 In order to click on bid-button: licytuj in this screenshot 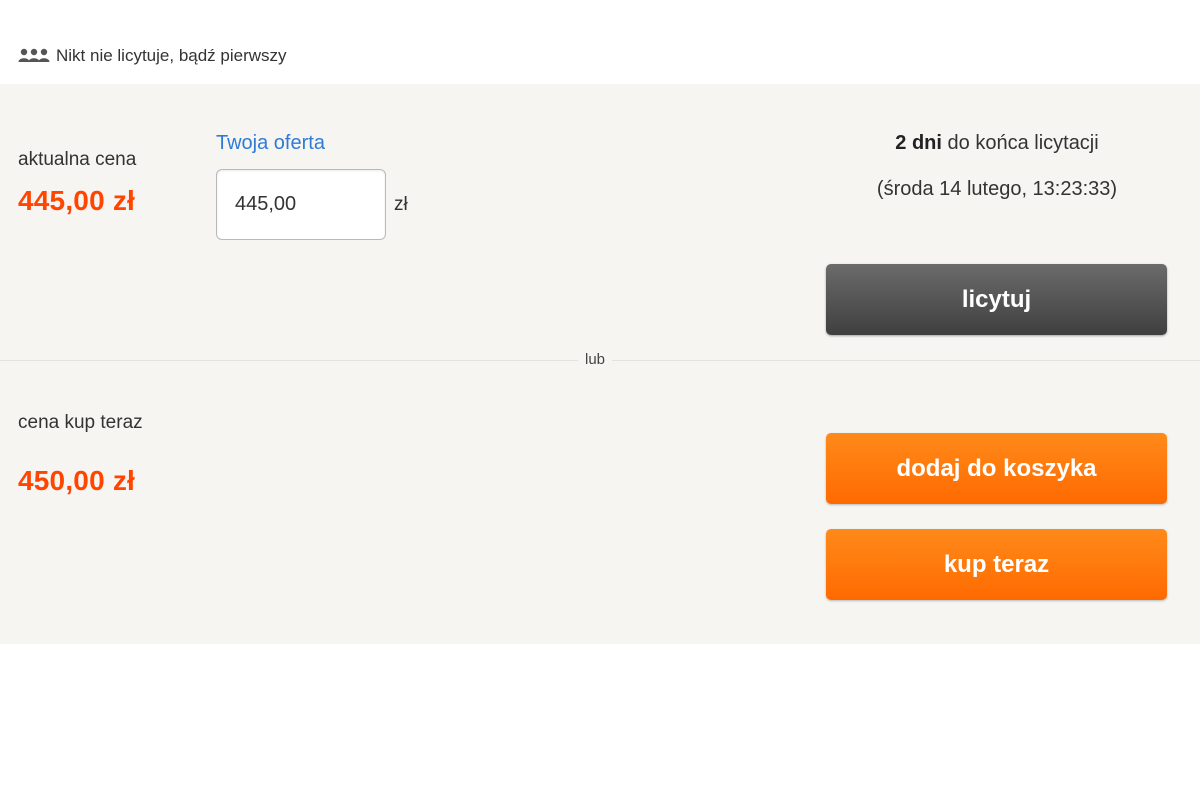, I will do `click(996, 299)`.